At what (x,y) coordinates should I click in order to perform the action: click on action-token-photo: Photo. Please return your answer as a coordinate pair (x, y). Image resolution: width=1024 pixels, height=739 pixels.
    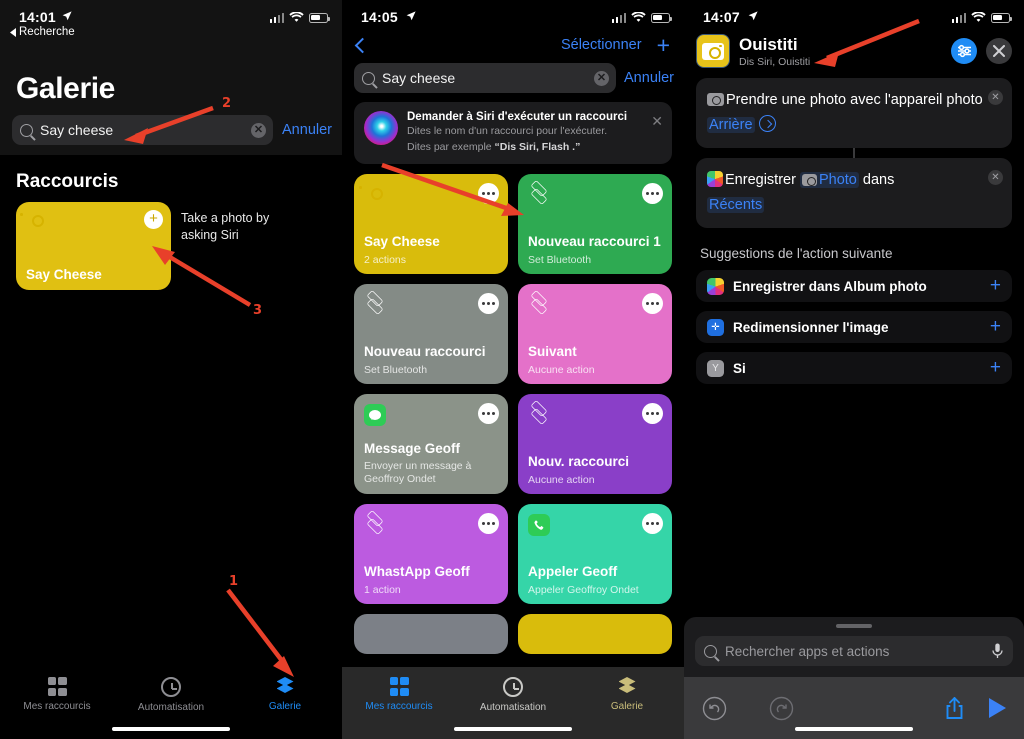
    Looking at the image, I should click on (829, 180).